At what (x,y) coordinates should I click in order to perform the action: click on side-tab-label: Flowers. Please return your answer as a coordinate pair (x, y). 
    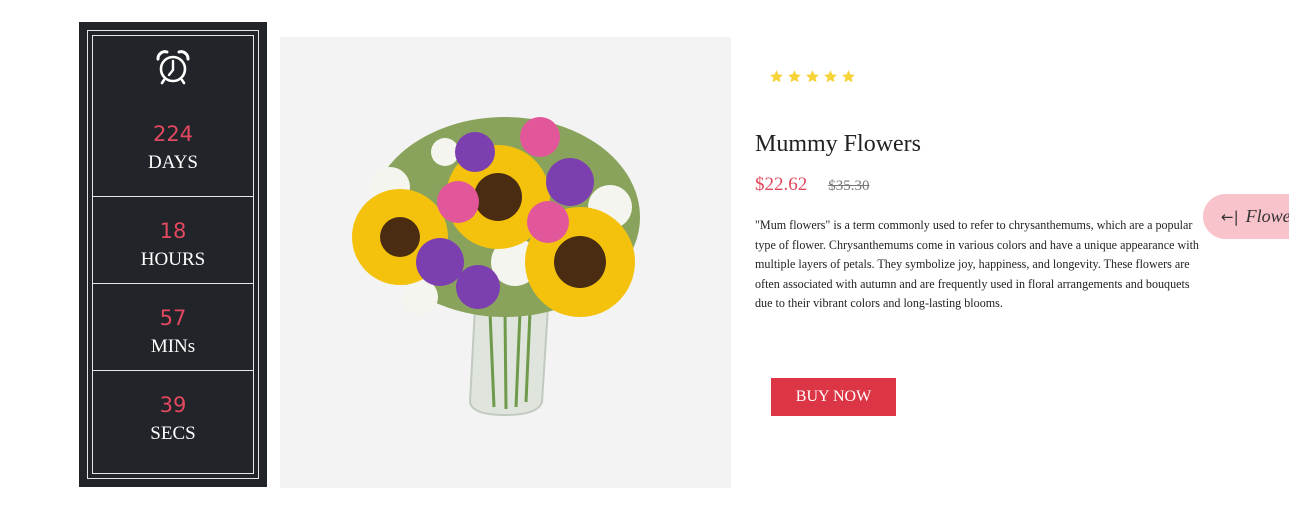
    Looking at the image, I should click on (1267, 216).